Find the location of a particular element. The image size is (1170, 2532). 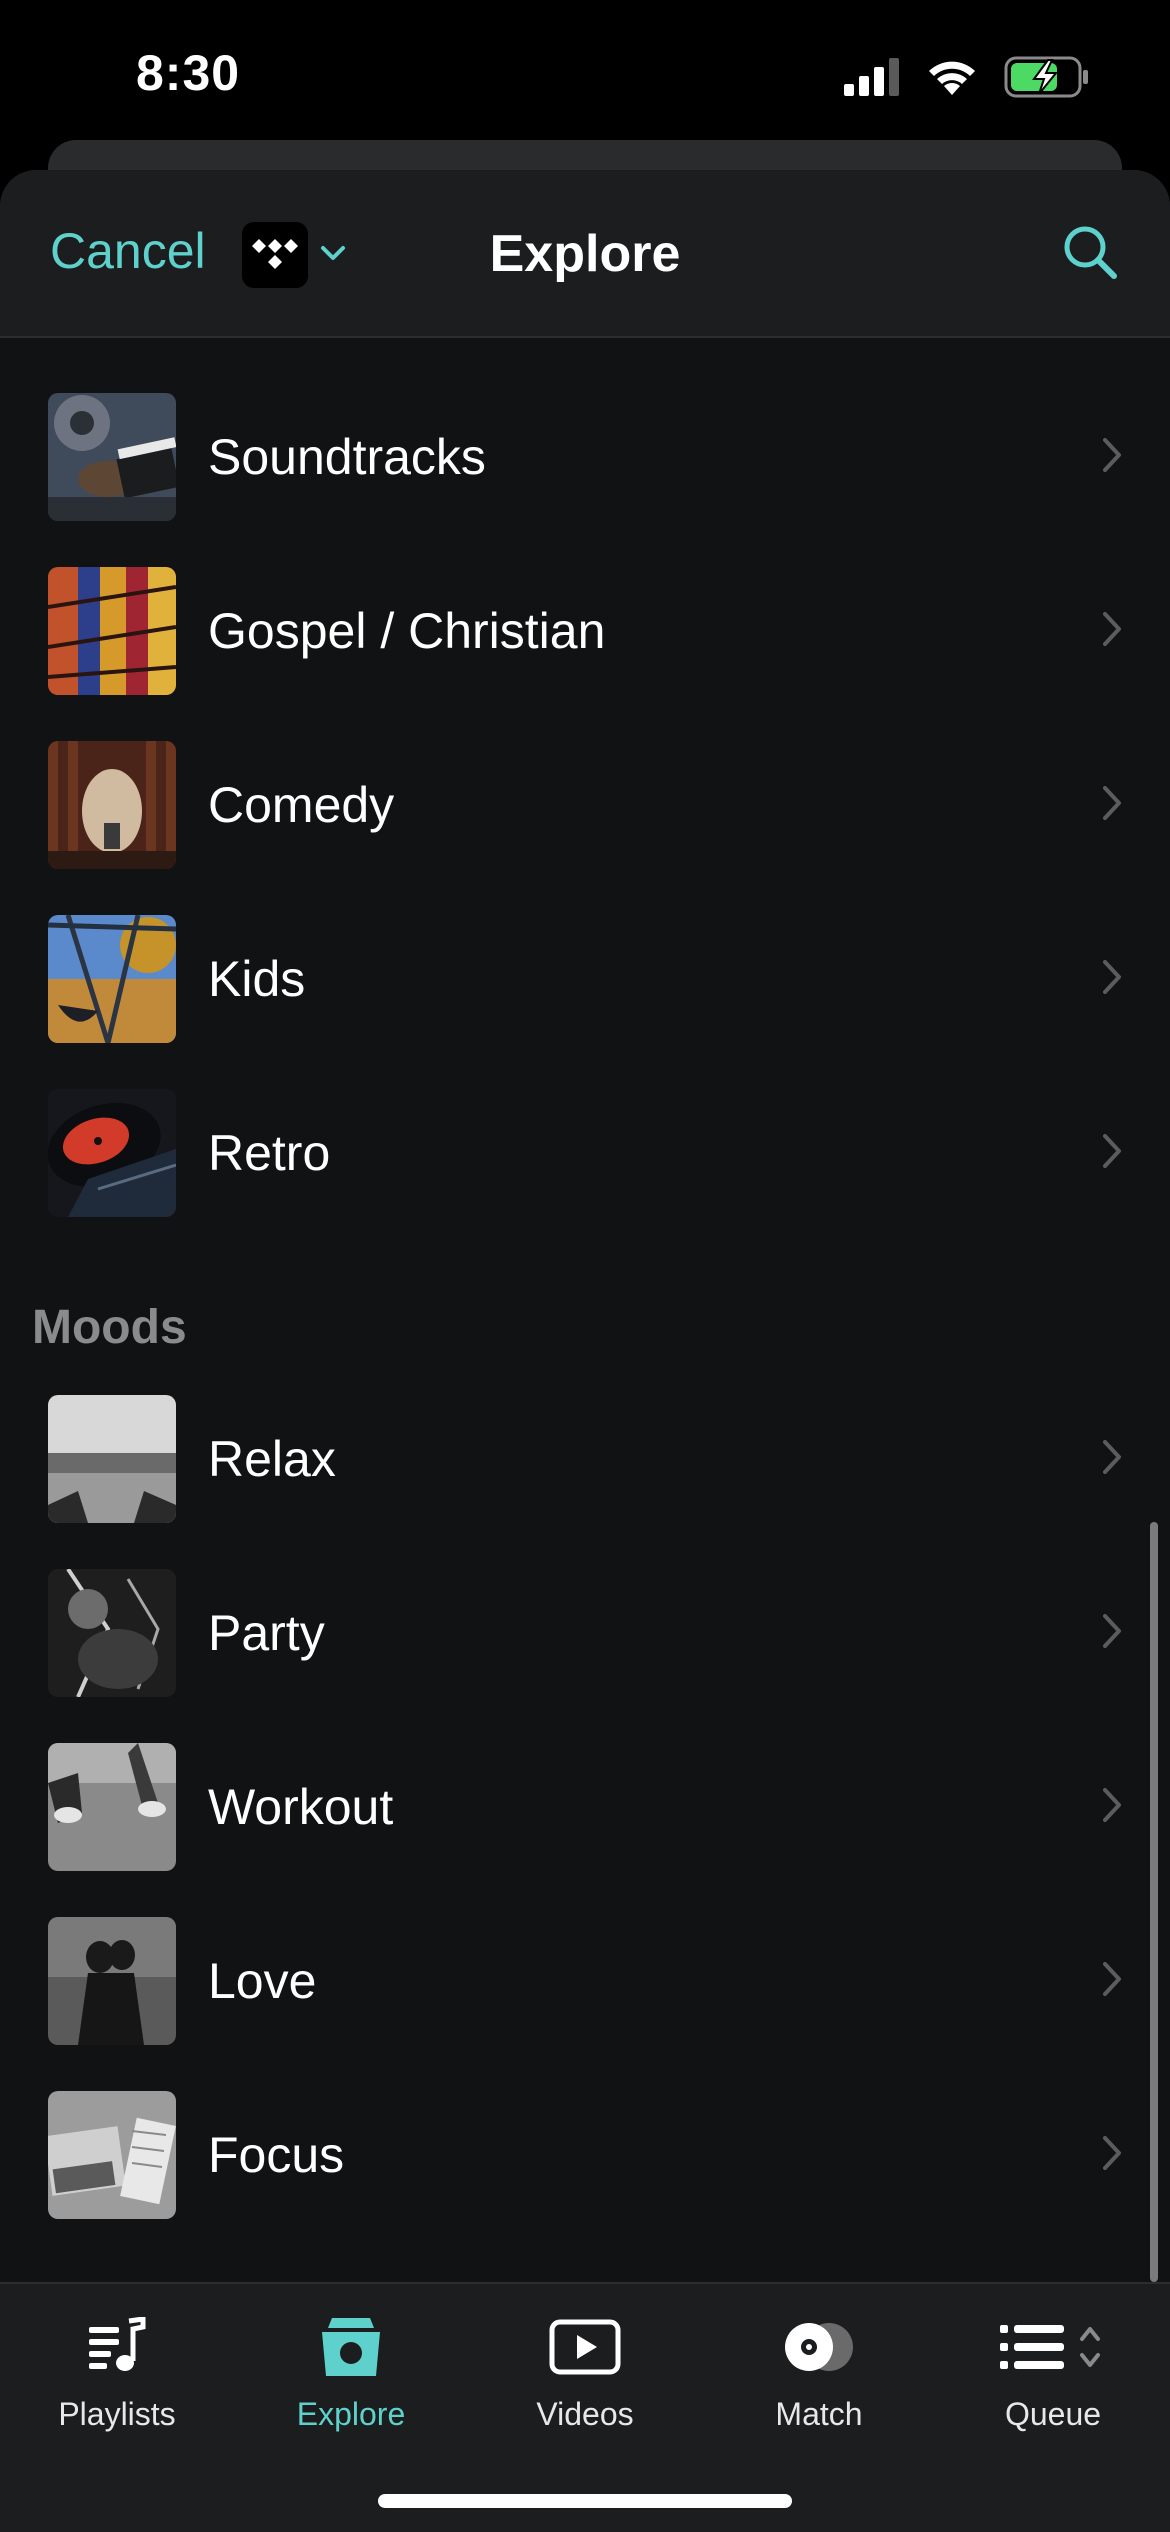

gospel-thumbnail is located at coordinates (112, 631).